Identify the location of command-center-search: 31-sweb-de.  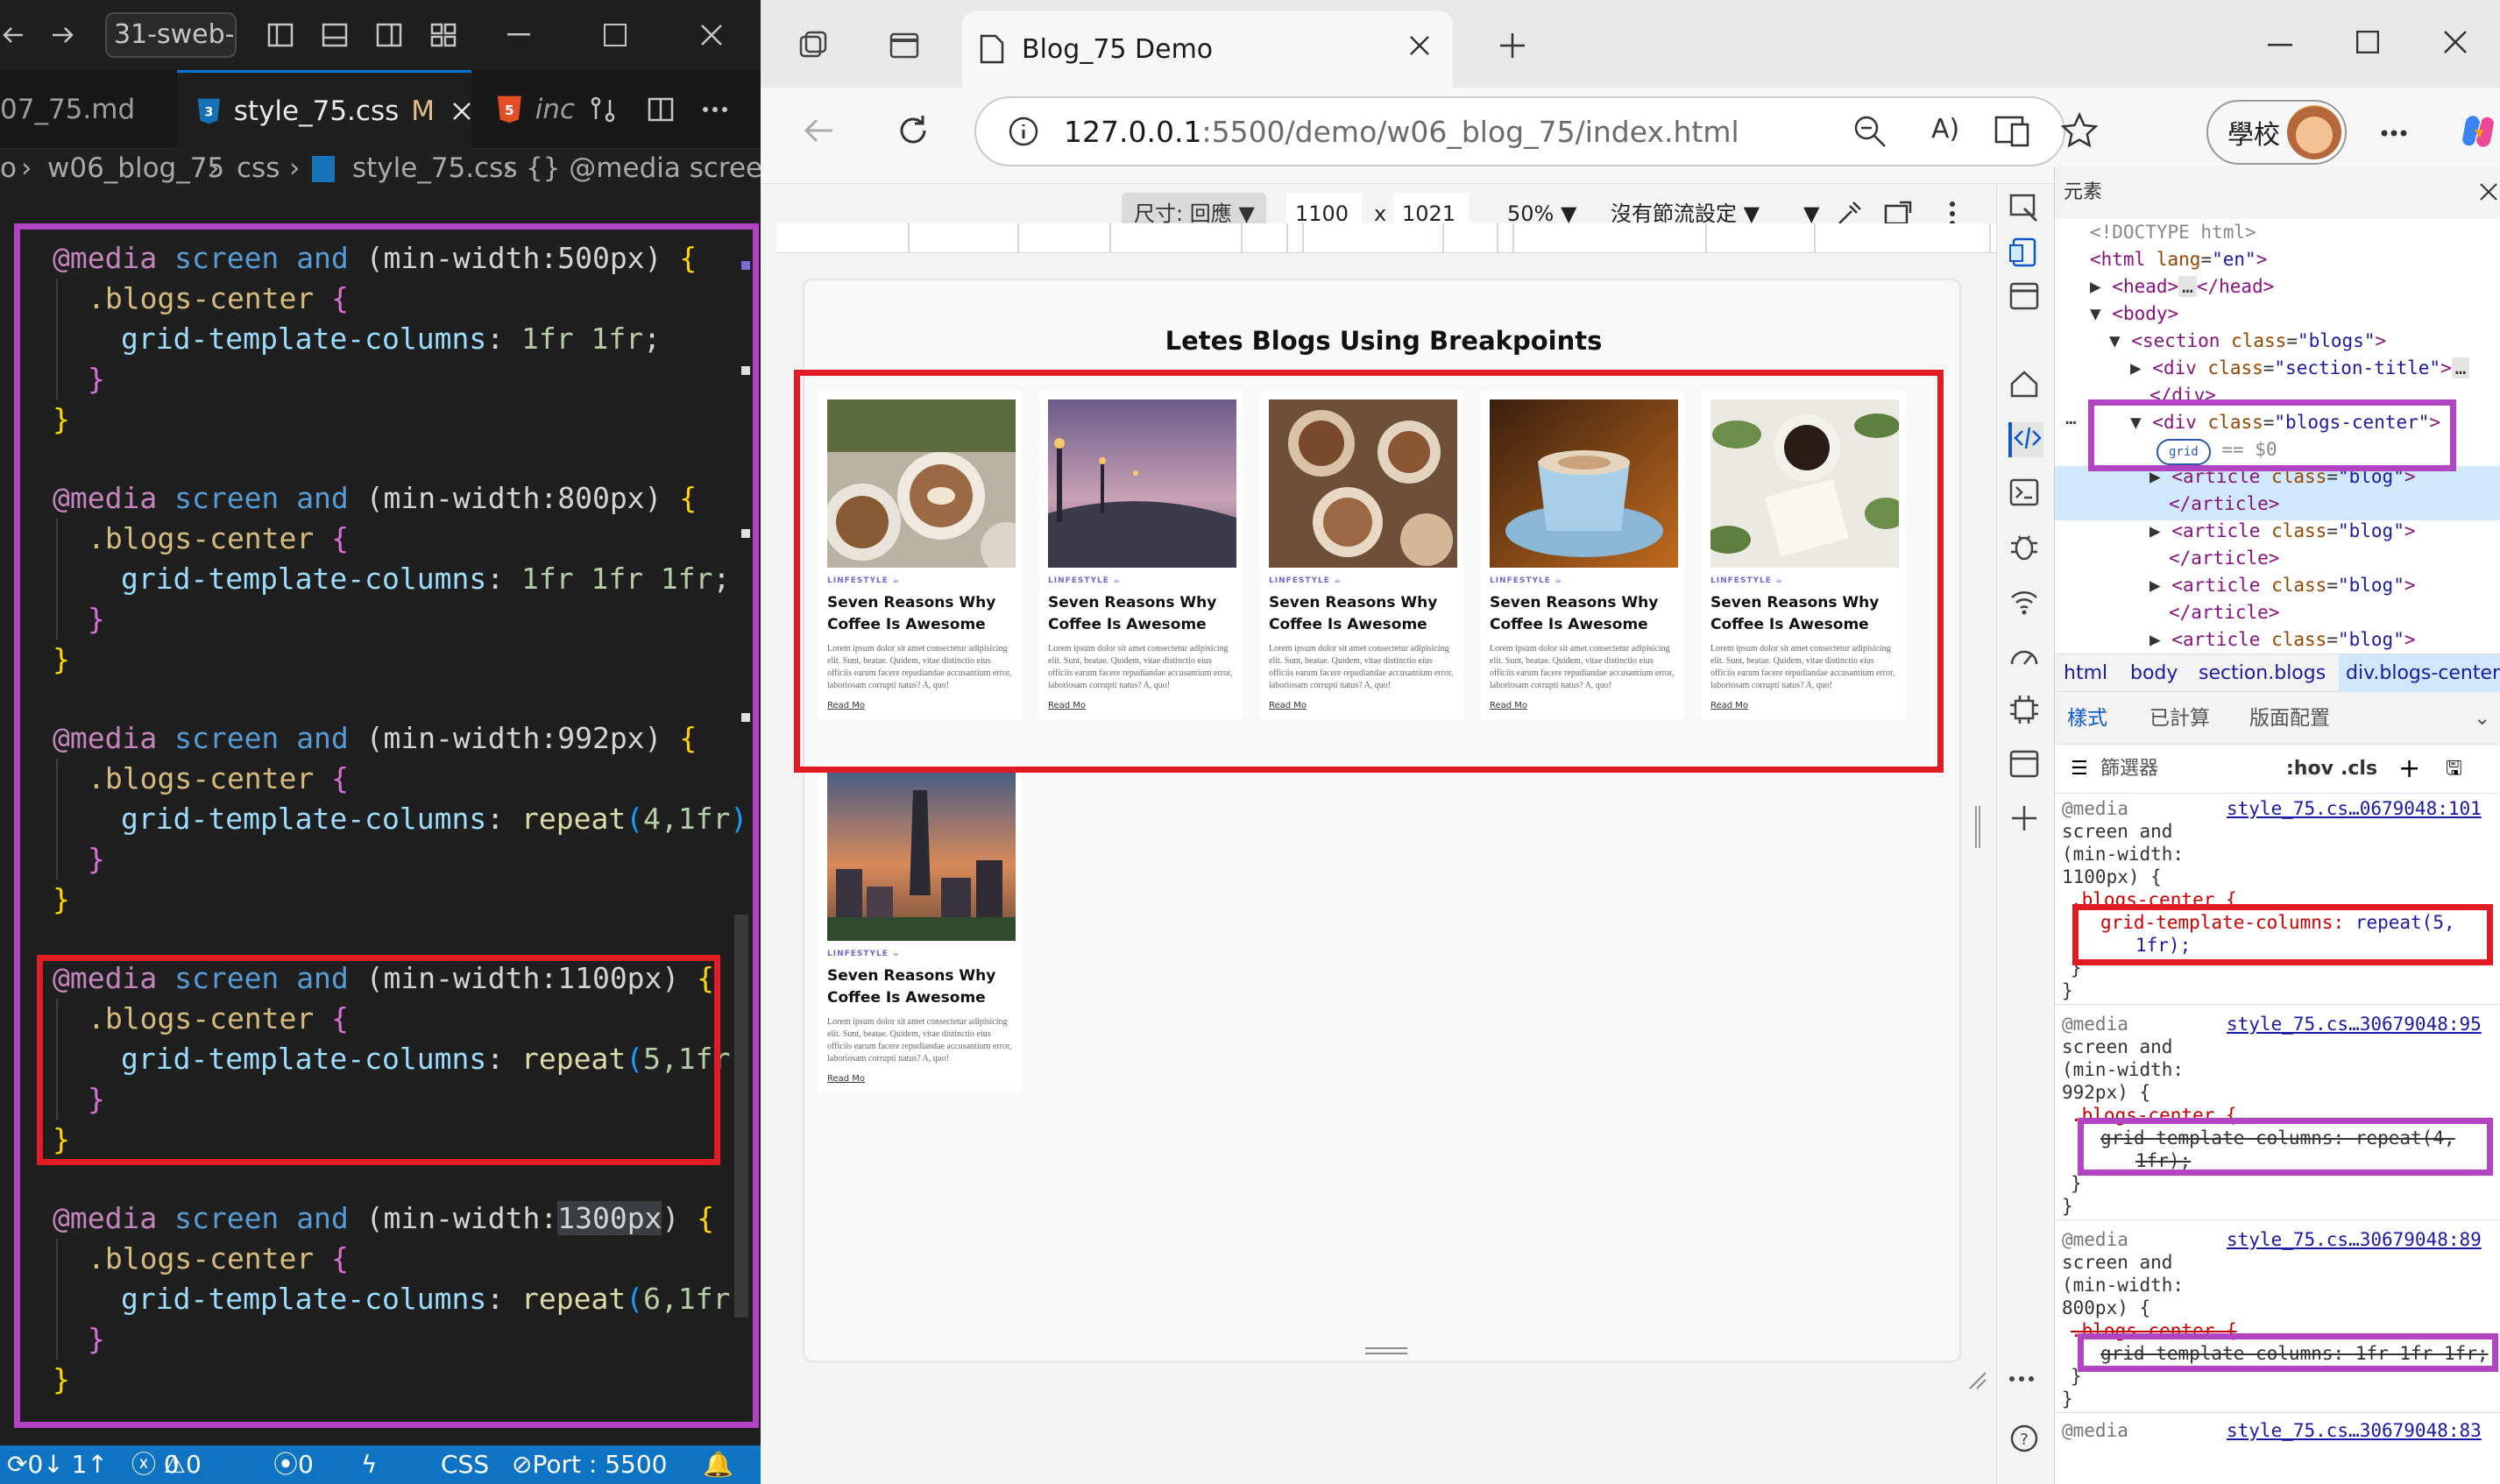
(171, 35).